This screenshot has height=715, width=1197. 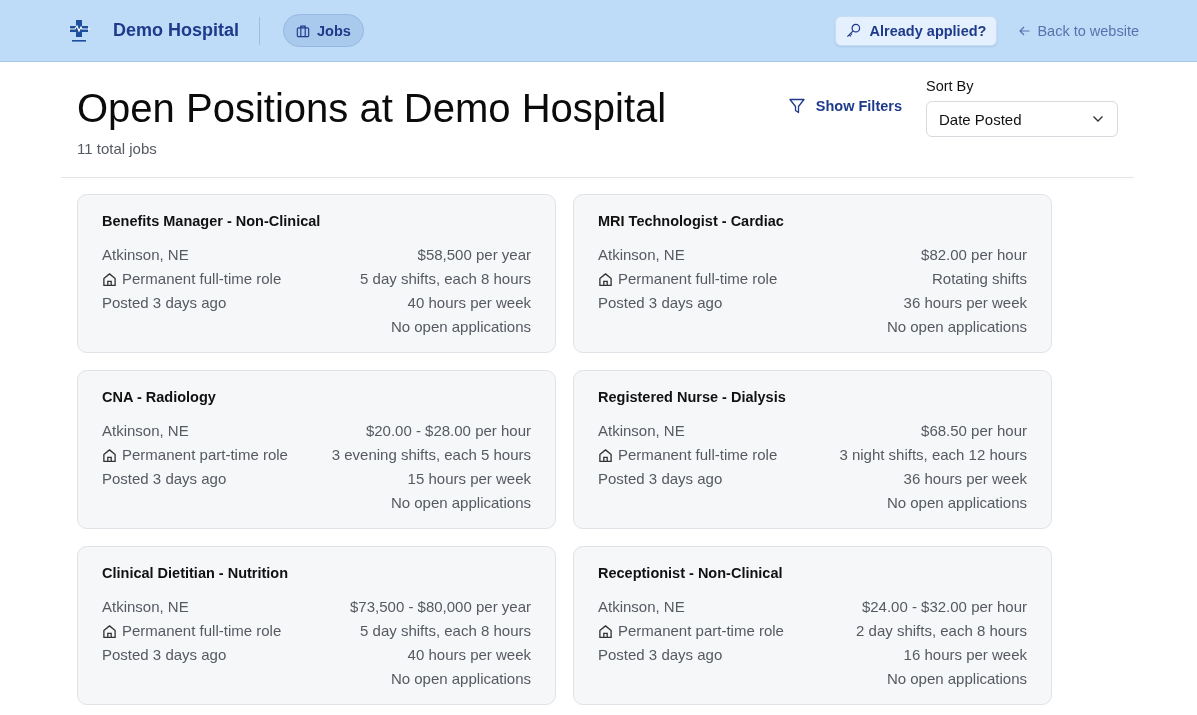 What do you see at coordinates (974, 431) in the screenshot?
I see `job-pay: $68.50 per hour` at bounding box center [974, 431].